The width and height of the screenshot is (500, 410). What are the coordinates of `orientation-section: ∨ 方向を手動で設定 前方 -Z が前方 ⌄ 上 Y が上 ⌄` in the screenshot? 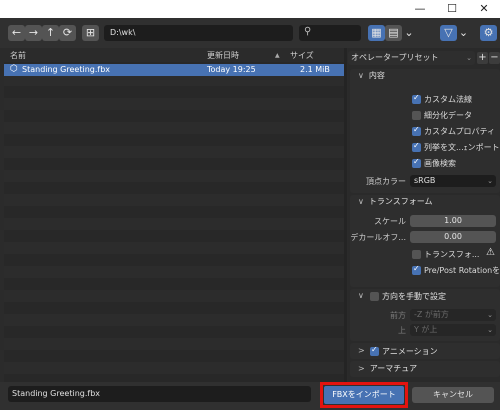 It's located at (425, 315).